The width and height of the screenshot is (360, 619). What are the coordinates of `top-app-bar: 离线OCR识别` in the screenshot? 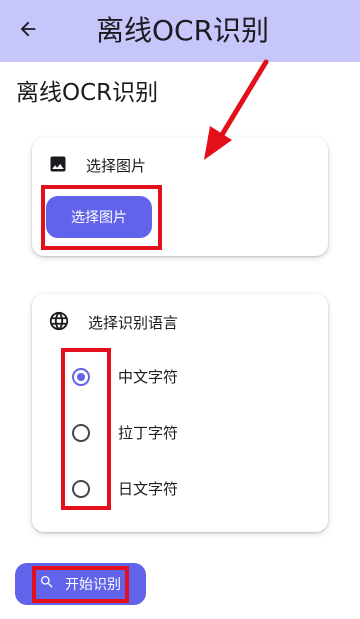 It's located at (180, 31).